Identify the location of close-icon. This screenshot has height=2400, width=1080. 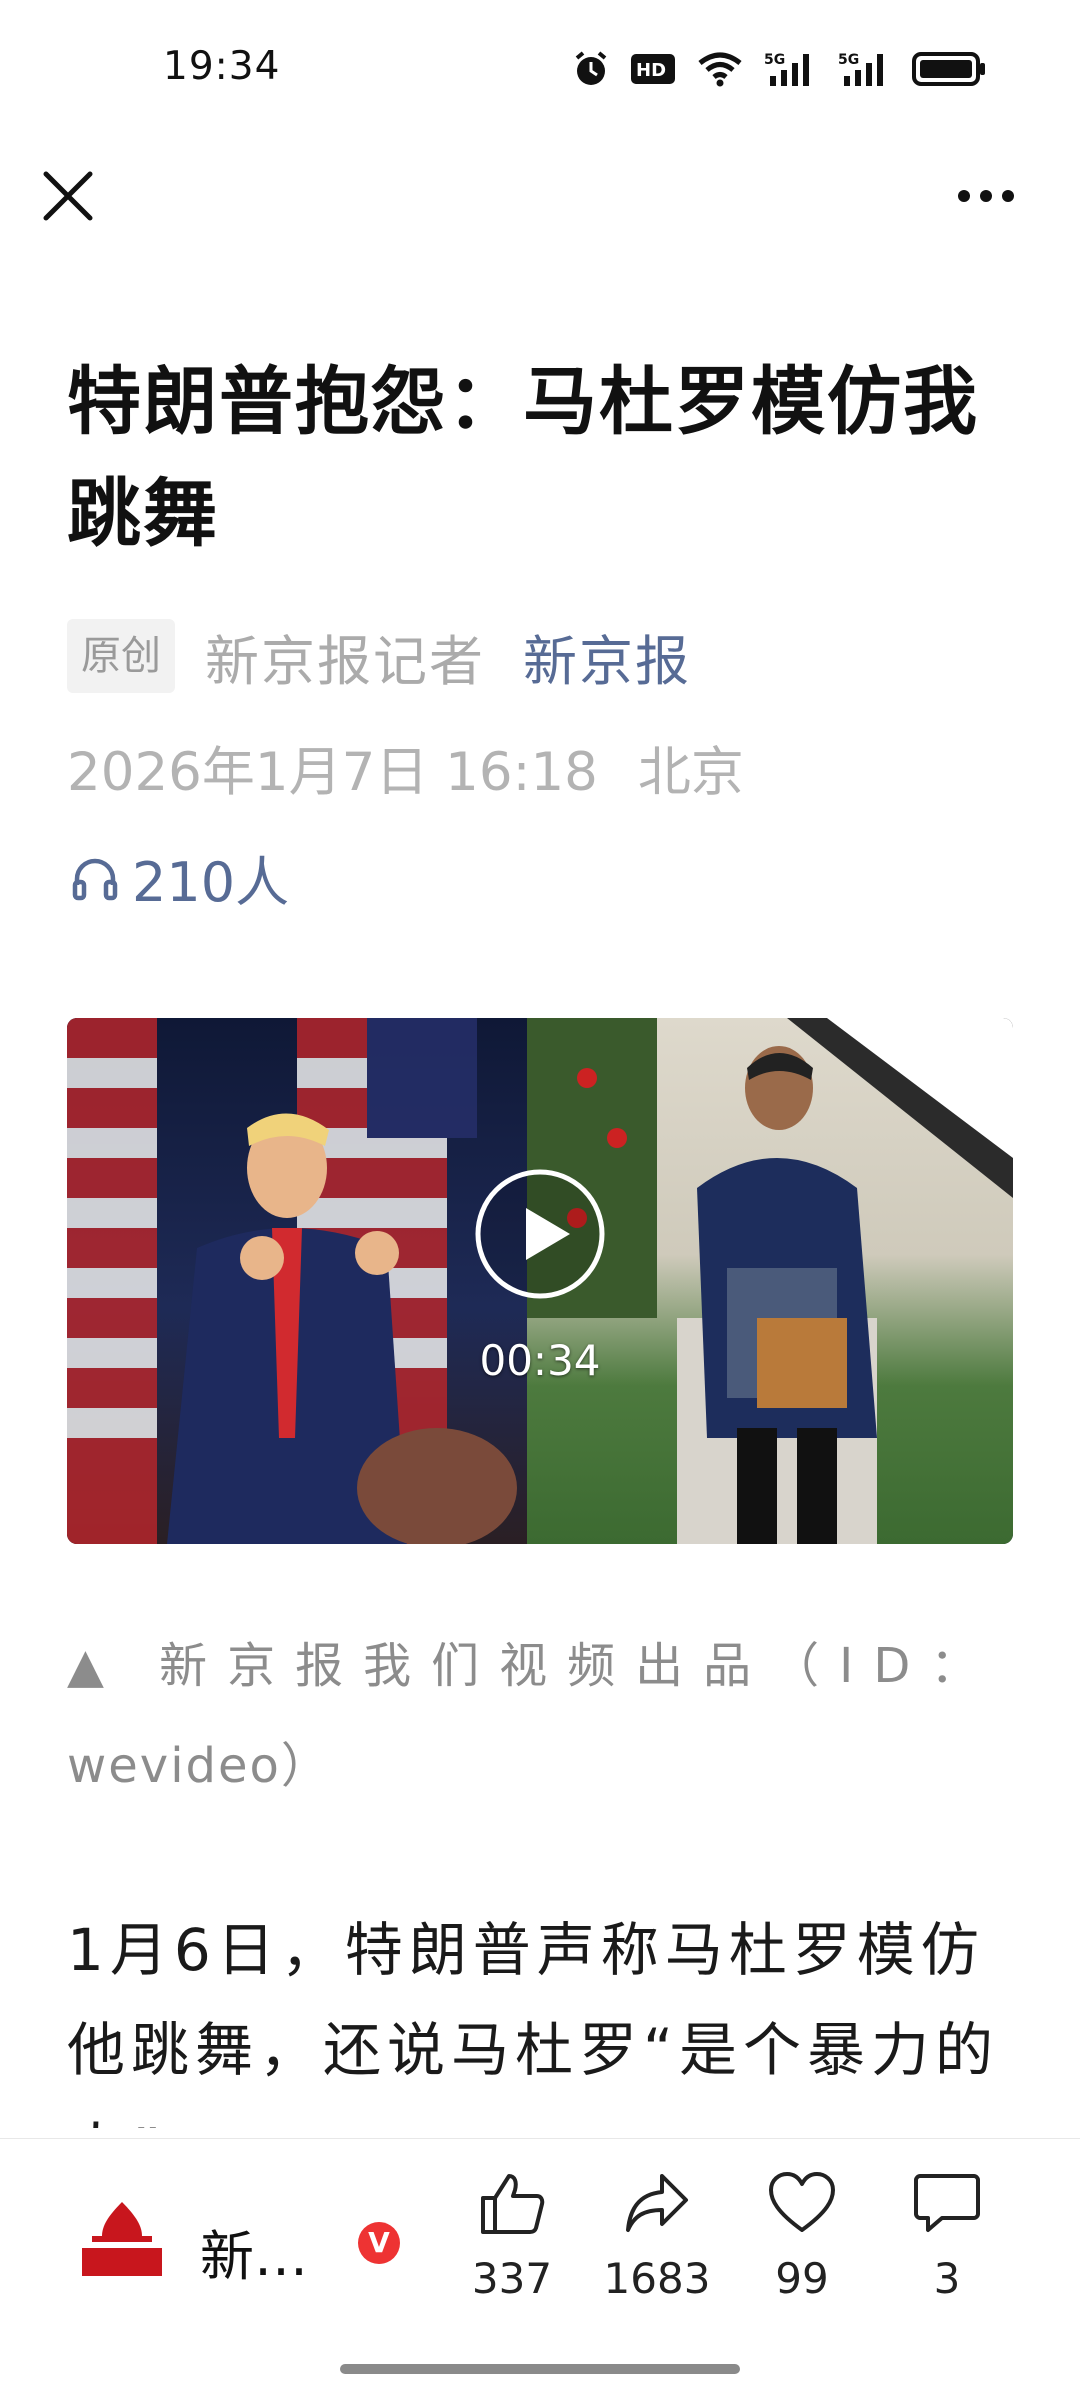
(68, 196).